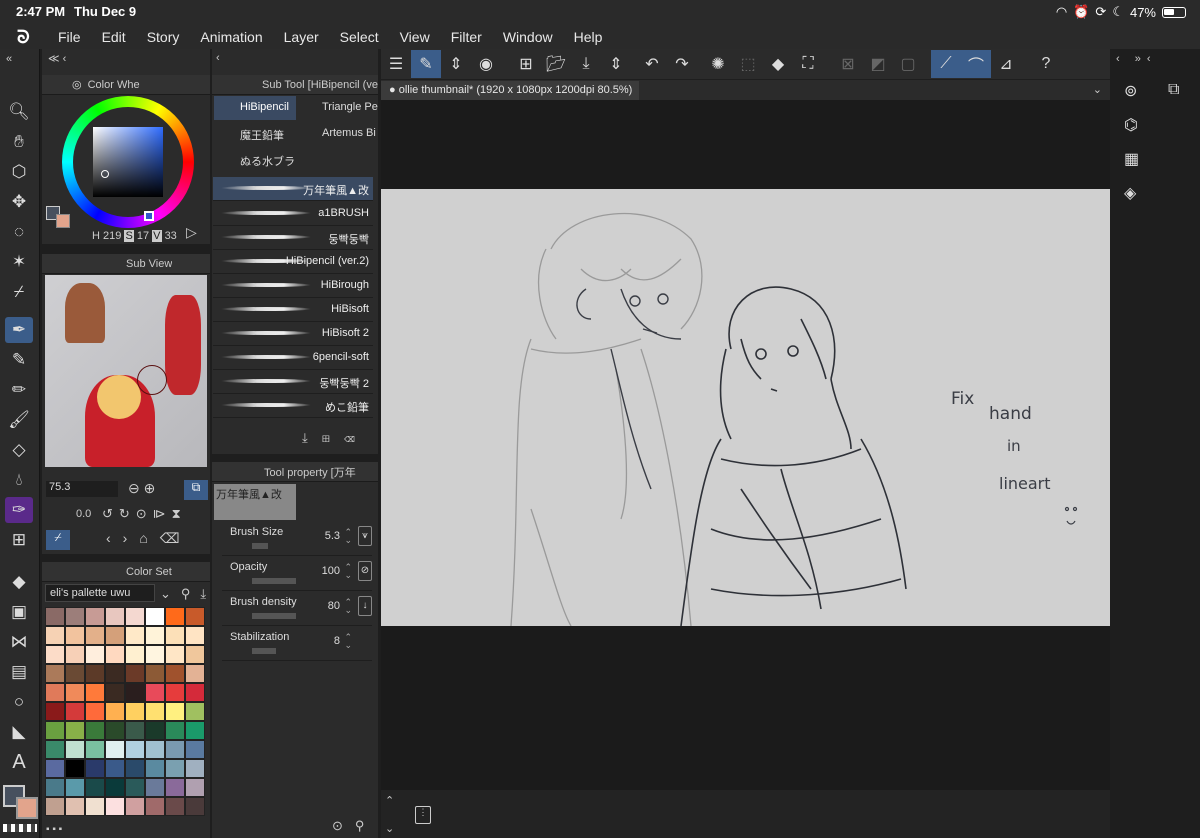  I want to click on saturation-value-square, so click(128, 162).